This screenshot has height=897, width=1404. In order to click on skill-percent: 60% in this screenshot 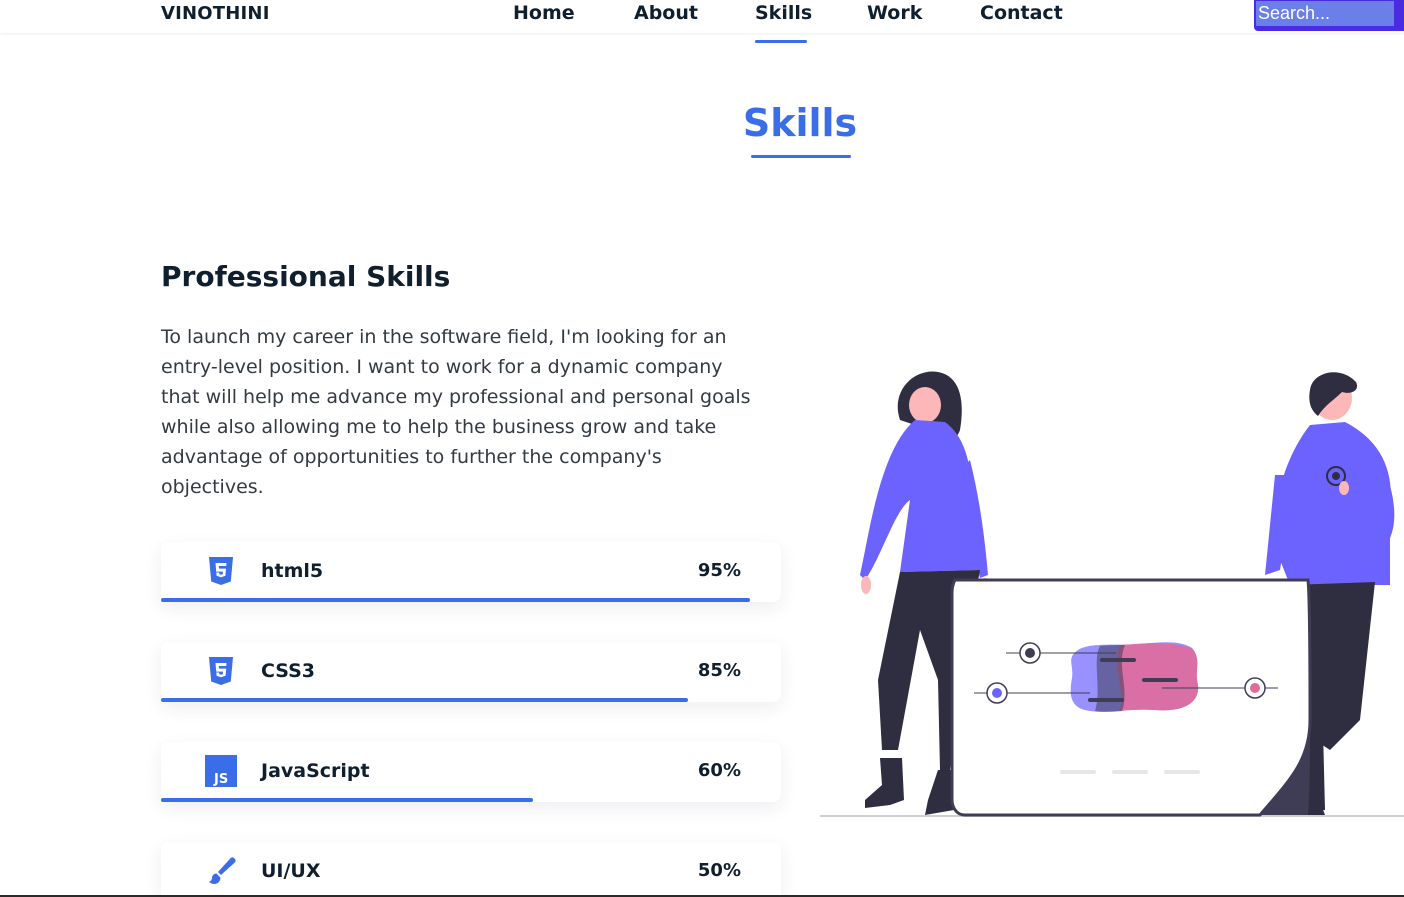, I will do `click(719, 770)`.